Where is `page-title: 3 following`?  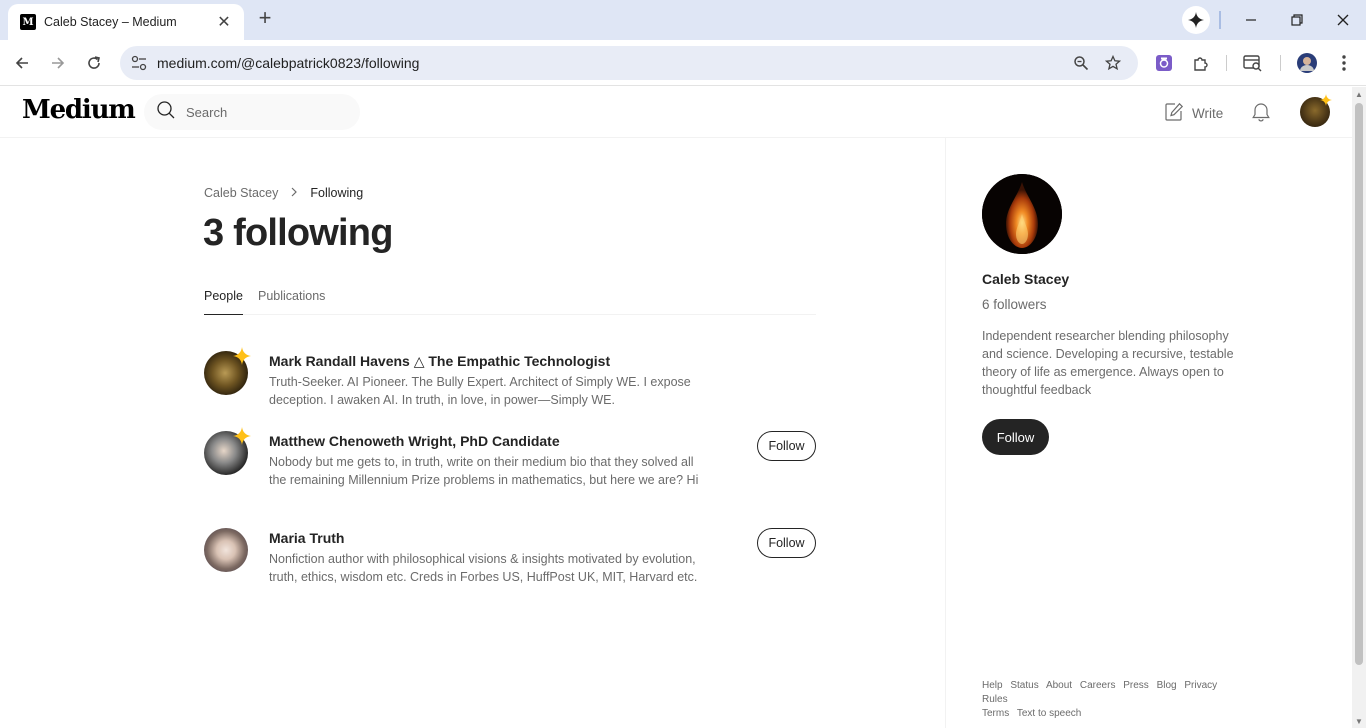
page-title: 3 following is located at coordinates (298, 233).